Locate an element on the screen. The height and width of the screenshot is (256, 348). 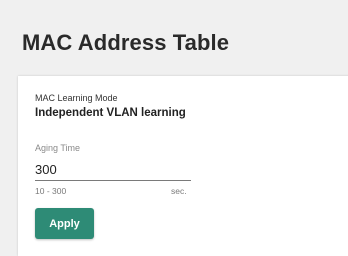
aging-time-label: Aging Time is located at coordinates (58, 148).